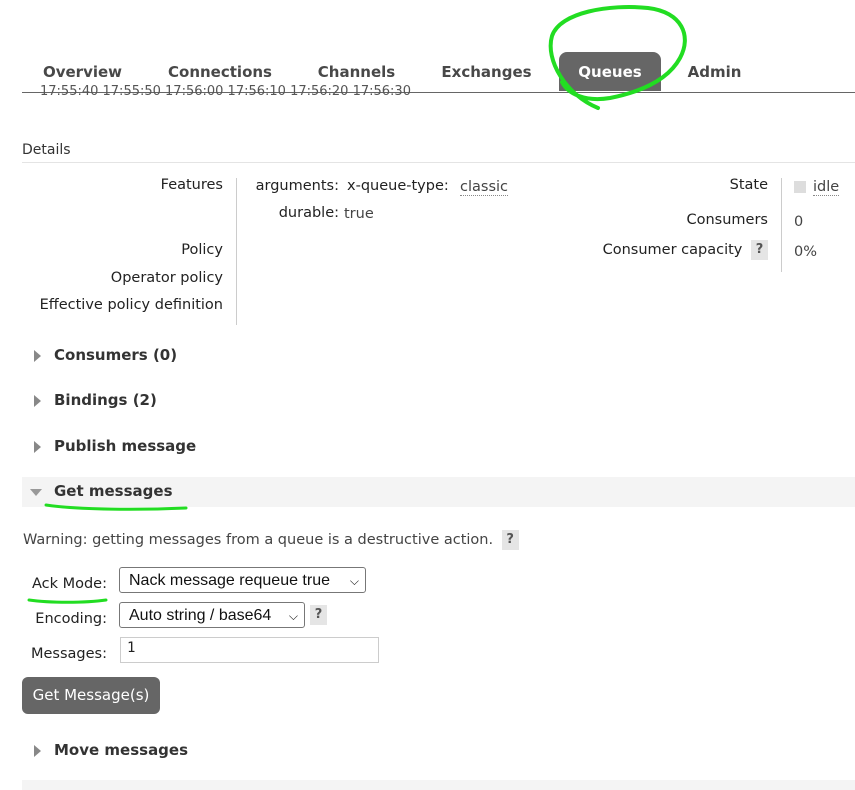 The width and height of the screenshot is (855, 790). What do you see at coordinates (71, 619) in the screenshot?
I see `encoding-label: Encoding:` at bounding box center [71, 619].